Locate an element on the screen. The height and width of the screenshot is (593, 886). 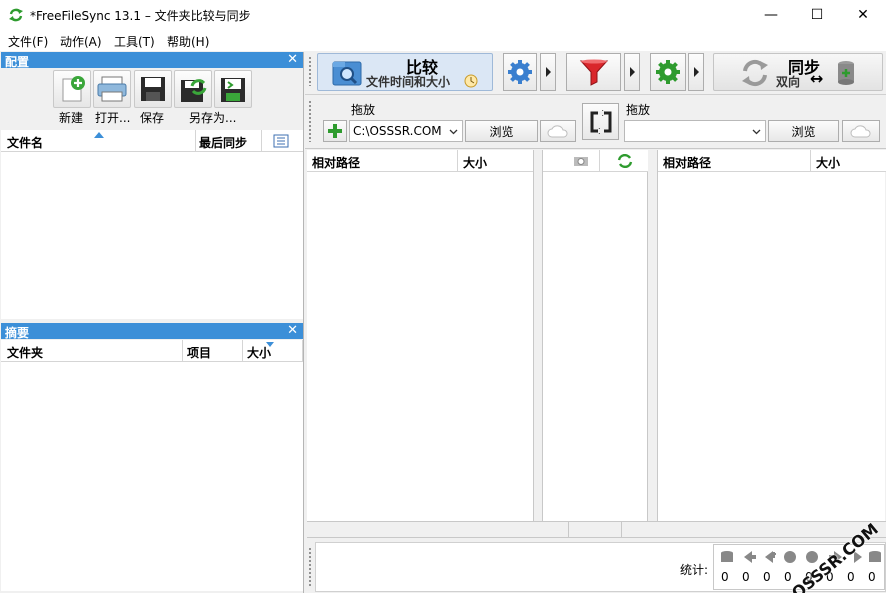
add-folder-pair-button is located at coordinates (335, 131).